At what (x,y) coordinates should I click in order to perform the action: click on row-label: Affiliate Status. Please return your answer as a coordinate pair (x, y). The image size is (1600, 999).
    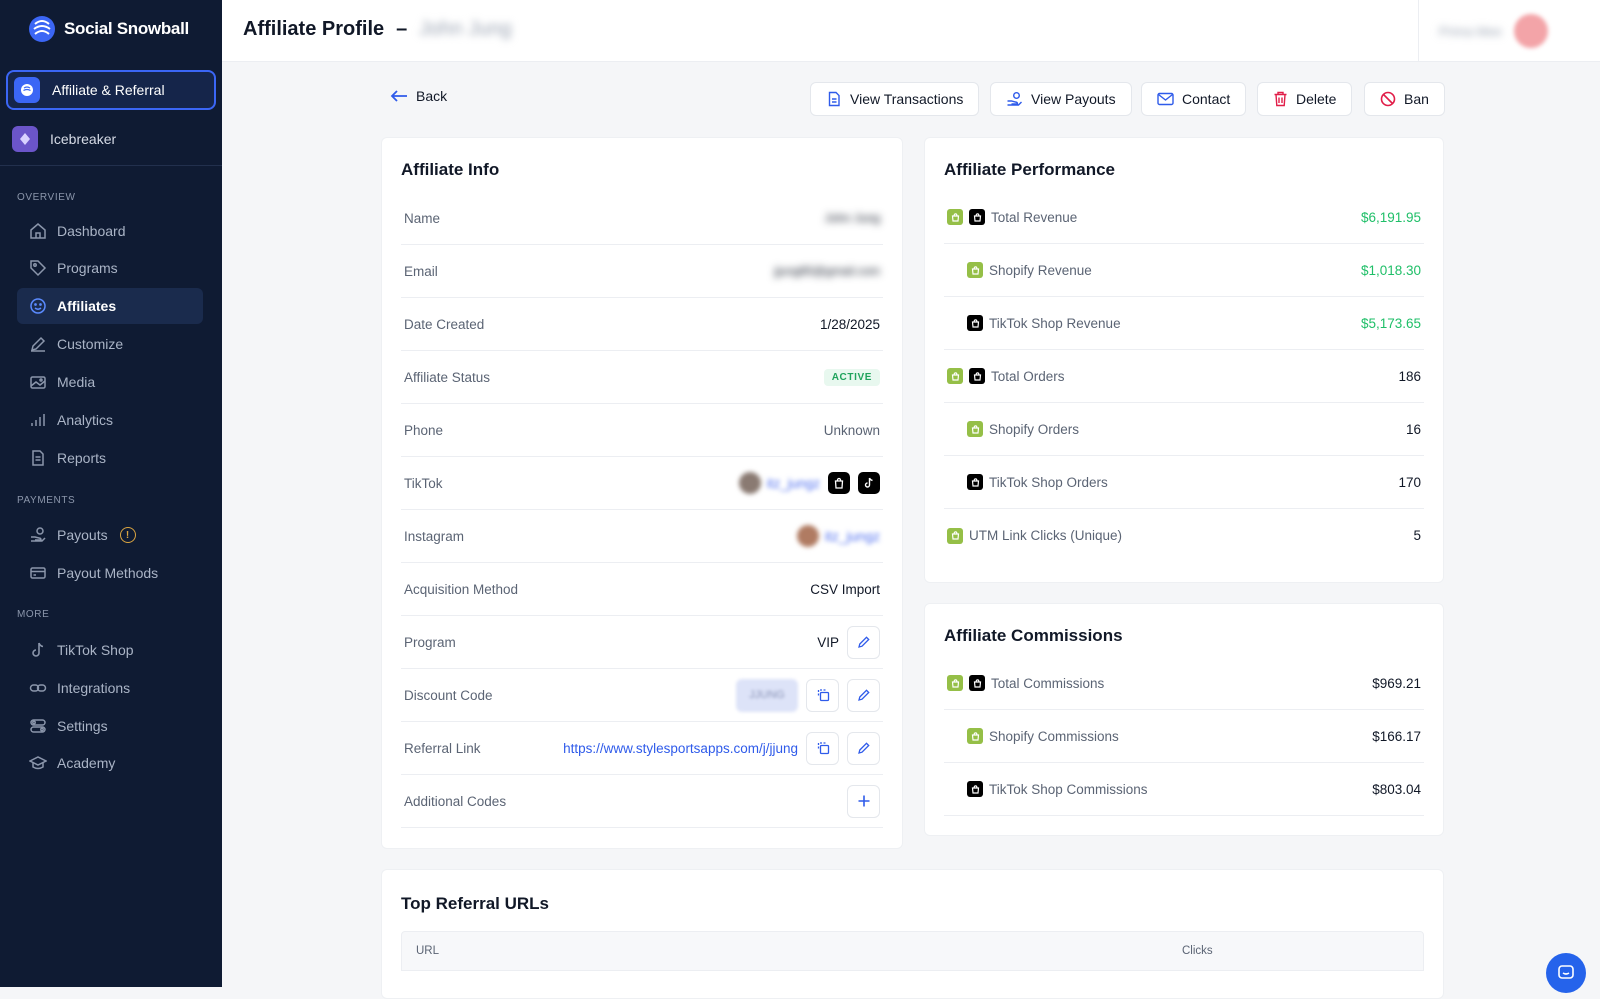
    Looking at the image, I should click on (447, 377).